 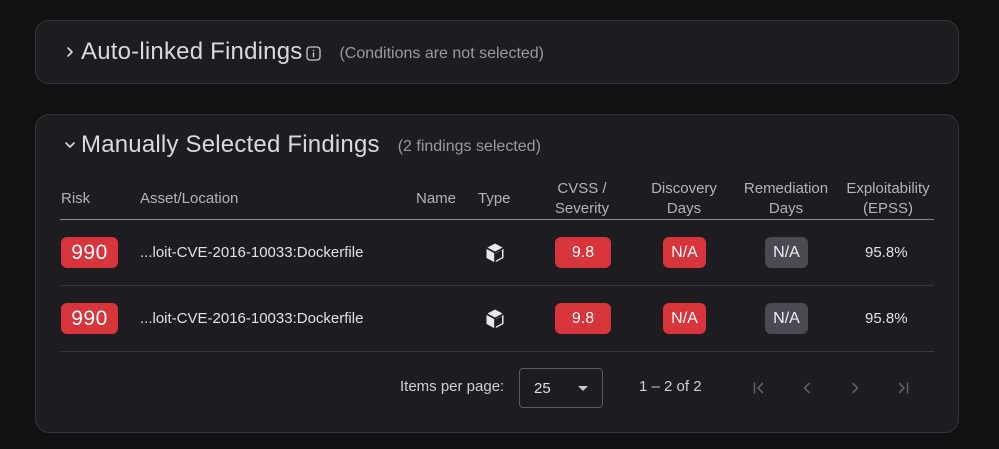 What do you see at coordinates (786, 208) in the screenshot?
I see `column-header-remediation-line2: Days` at bounding box center [786, 208].